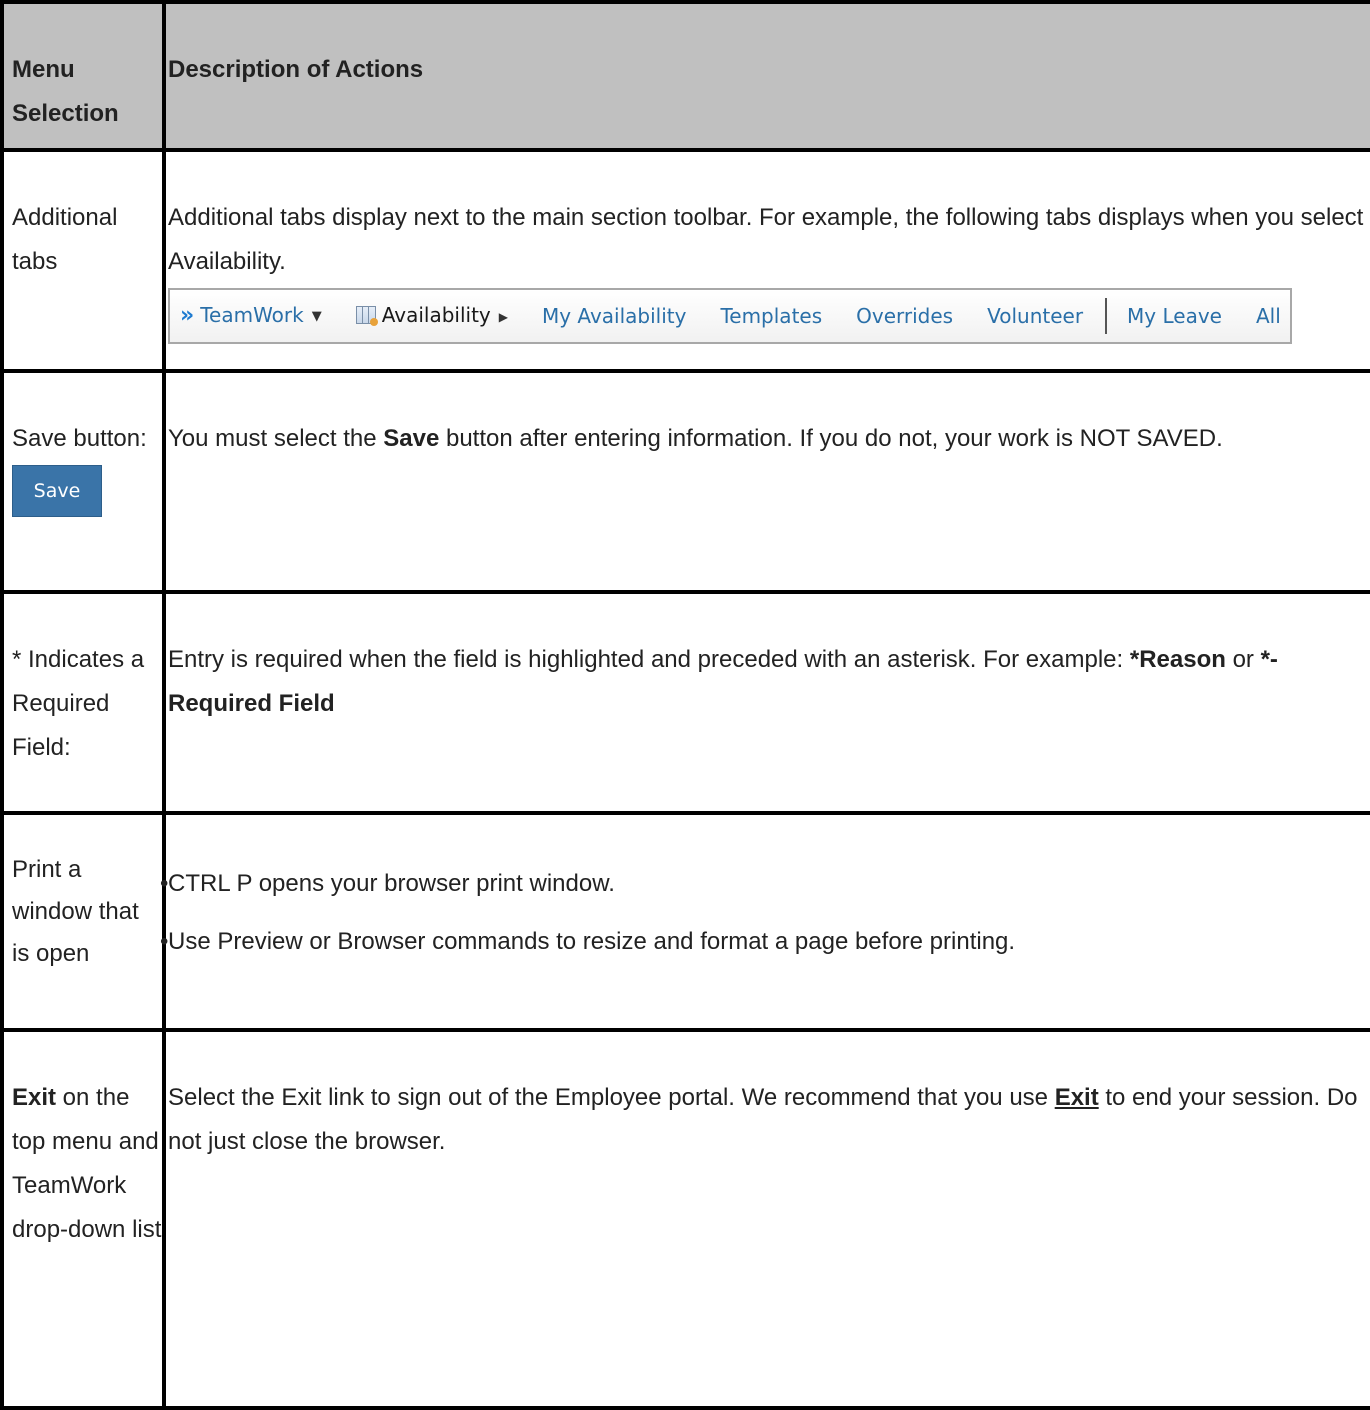  What do you see at coordinates (904, 316) in the screenshot?
I see `tab-overrides: Overrides` at bounding box center [904, 316].